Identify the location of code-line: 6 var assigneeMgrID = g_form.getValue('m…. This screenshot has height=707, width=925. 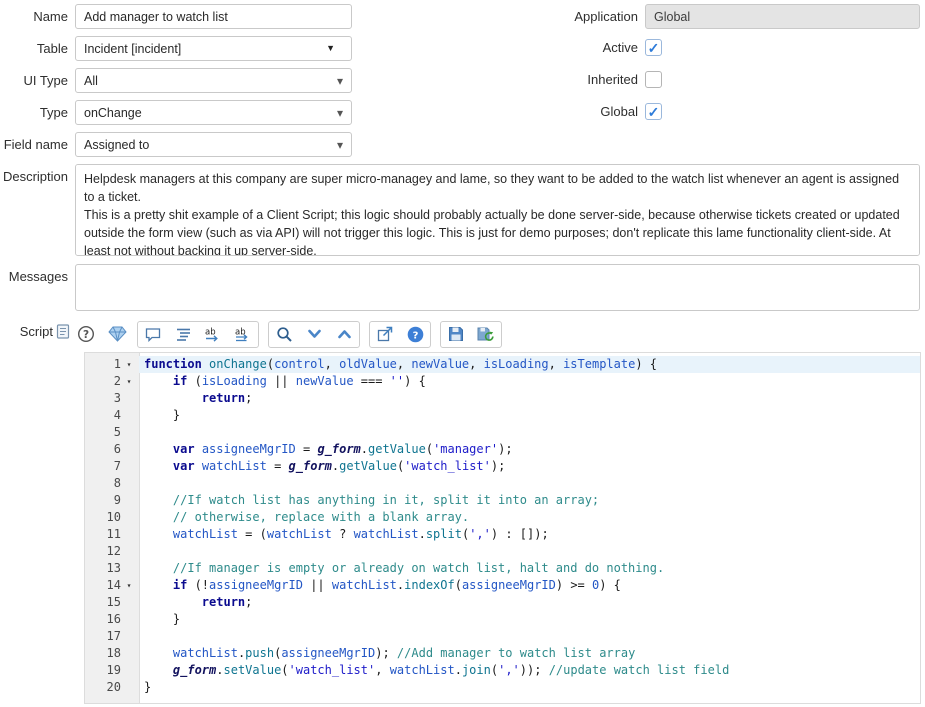
(502, 449).